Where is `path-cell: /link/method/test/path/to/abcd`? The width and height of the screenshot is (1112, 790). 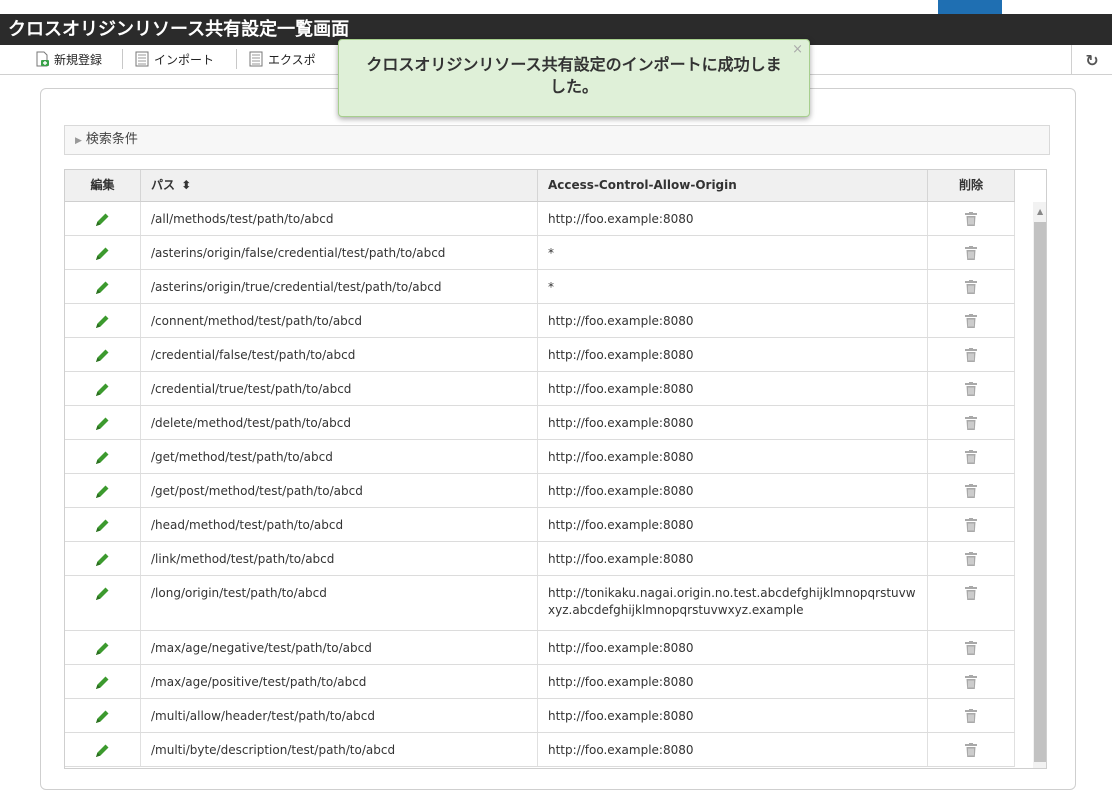 path-cell: /link/method/test/path/to/abcd is located at coordinates (339, 558).